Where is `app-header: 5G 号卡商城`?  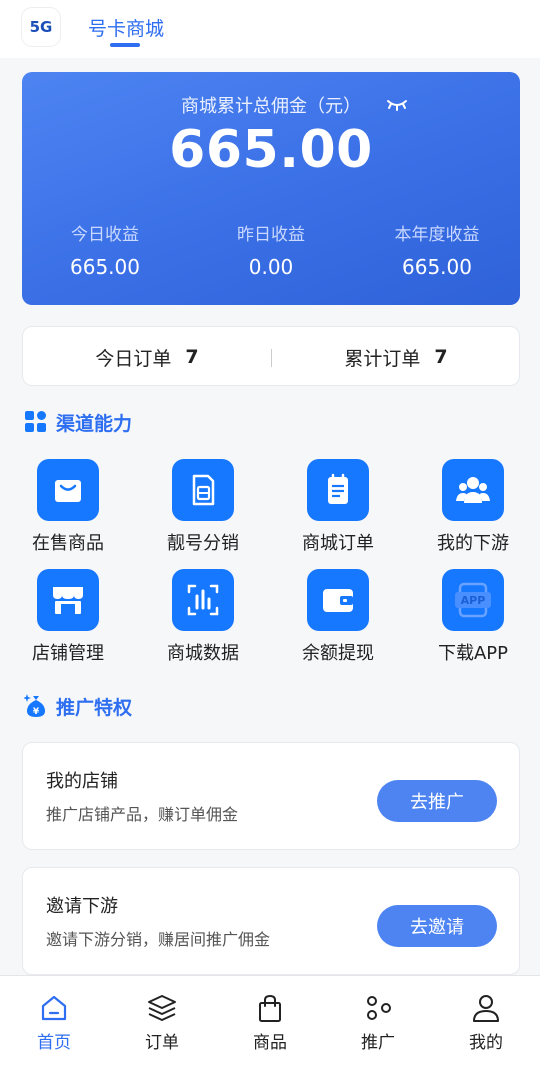 app-header: 5G 号卡商城 is located at coordinates (270, 29).